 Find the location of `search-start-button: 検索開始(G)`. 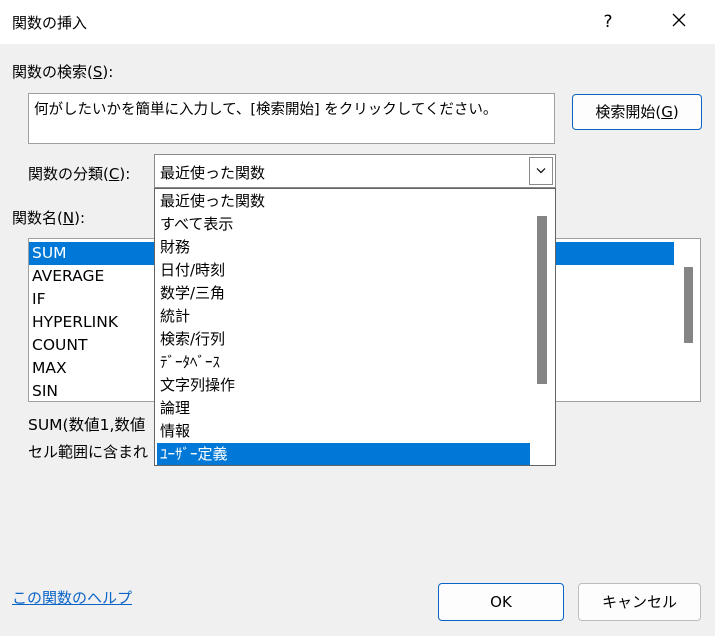

search-start-button: 検索開始(G) is located at coordinates (637, 112).